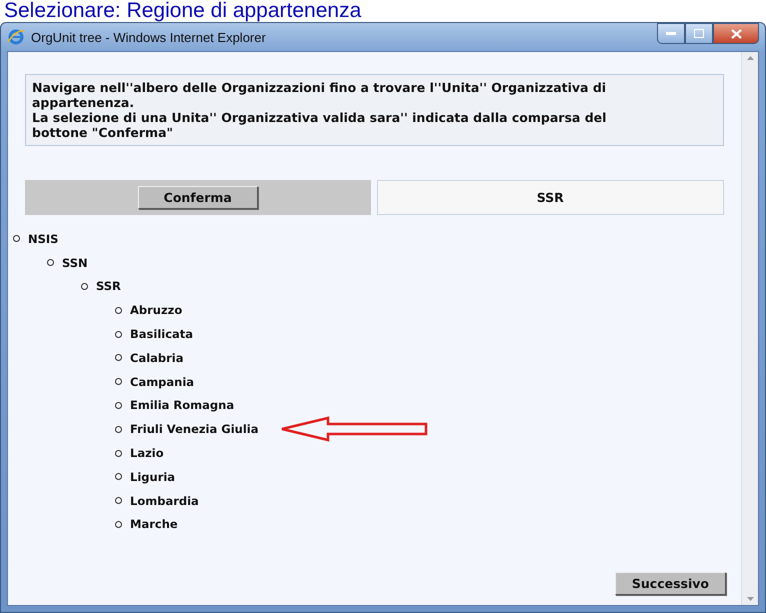 The image size is (766, 613). What do you see at coordinates (154, 524) in the screenshot?
I see `tree-item: Marche` at bounding box center [154, 524].